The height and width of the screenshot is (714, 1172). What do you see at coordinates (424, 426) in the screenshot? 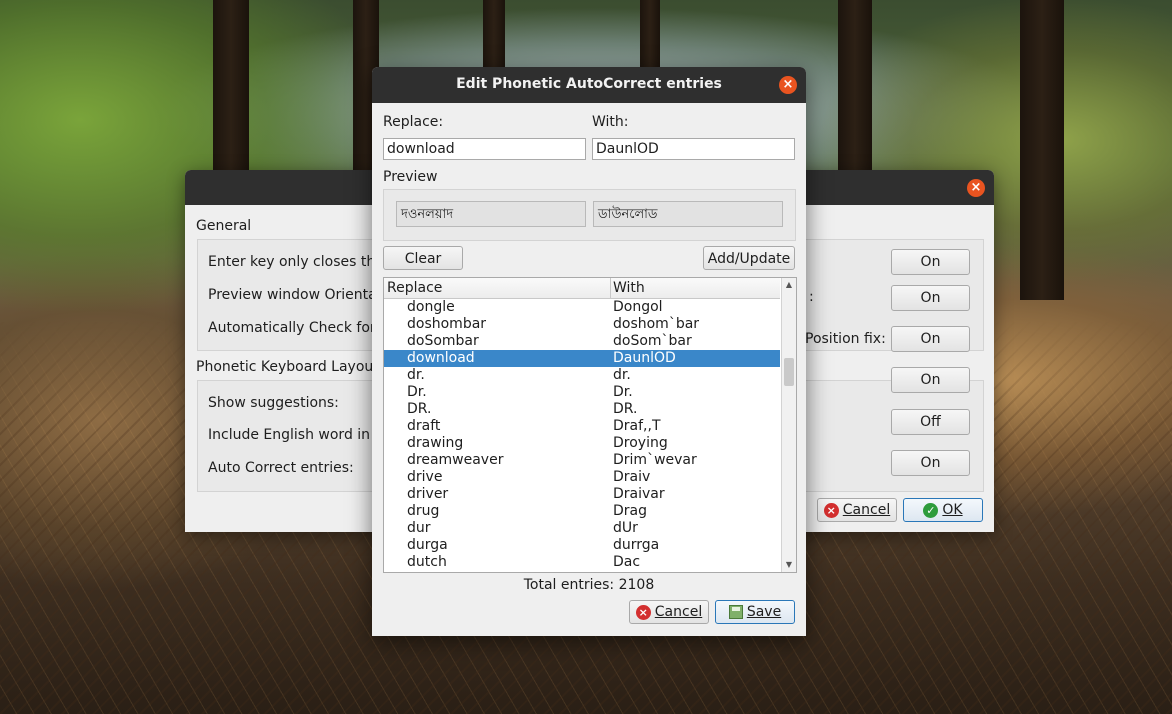
I see `cell-replace: draft` at bounding box center [424, 426].